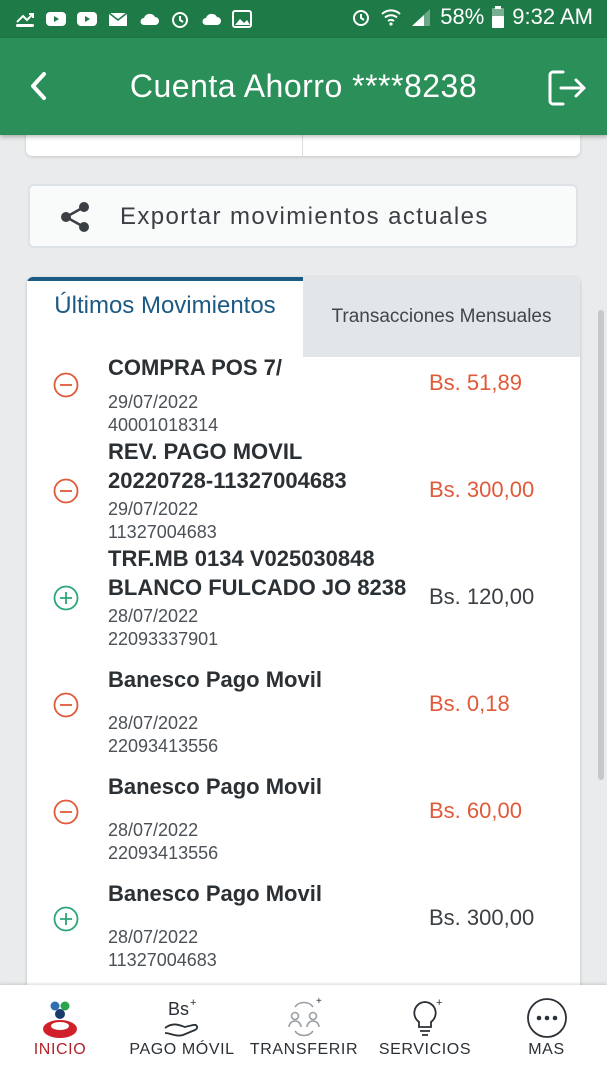 This screenshot has height=1080, width=607. What do you see at coordinates (552, 16) in the screenshot?
I see `clock: 9:32 AM` at bounding box center [552, 16].